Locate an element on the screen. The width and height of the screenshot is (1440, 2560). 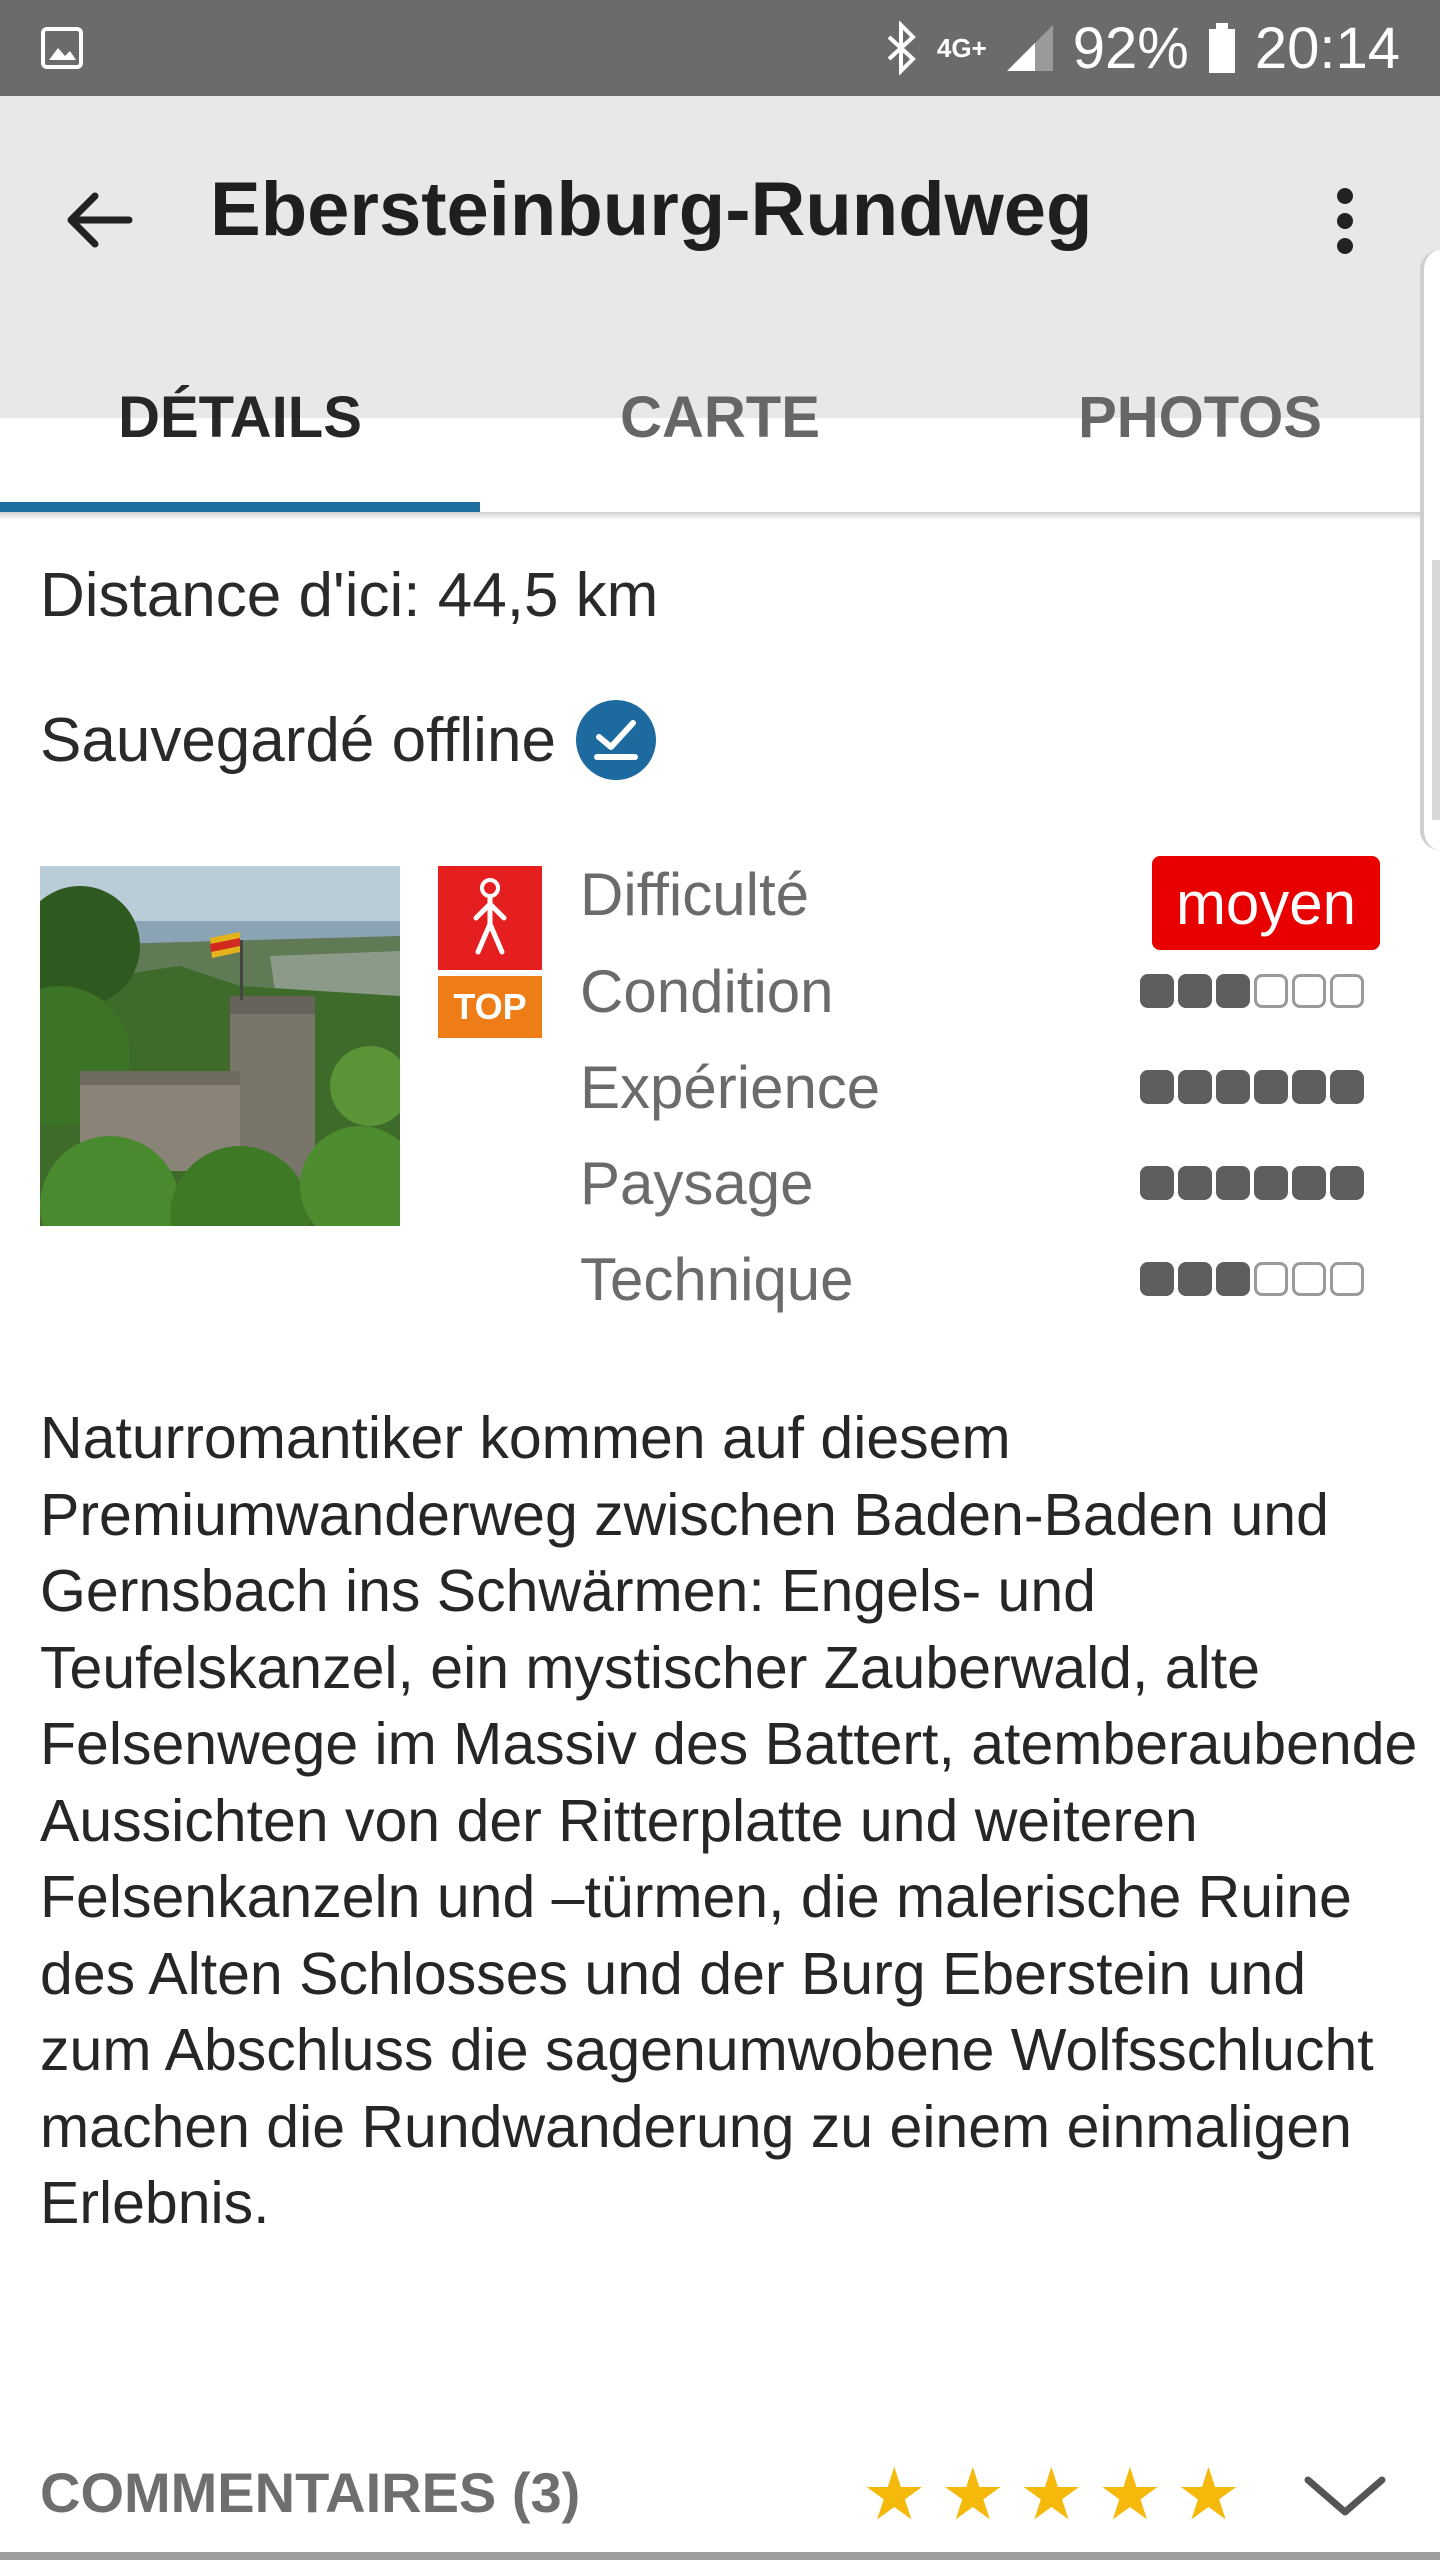
top-badge: TOP is located at coordinates (490, 1007).